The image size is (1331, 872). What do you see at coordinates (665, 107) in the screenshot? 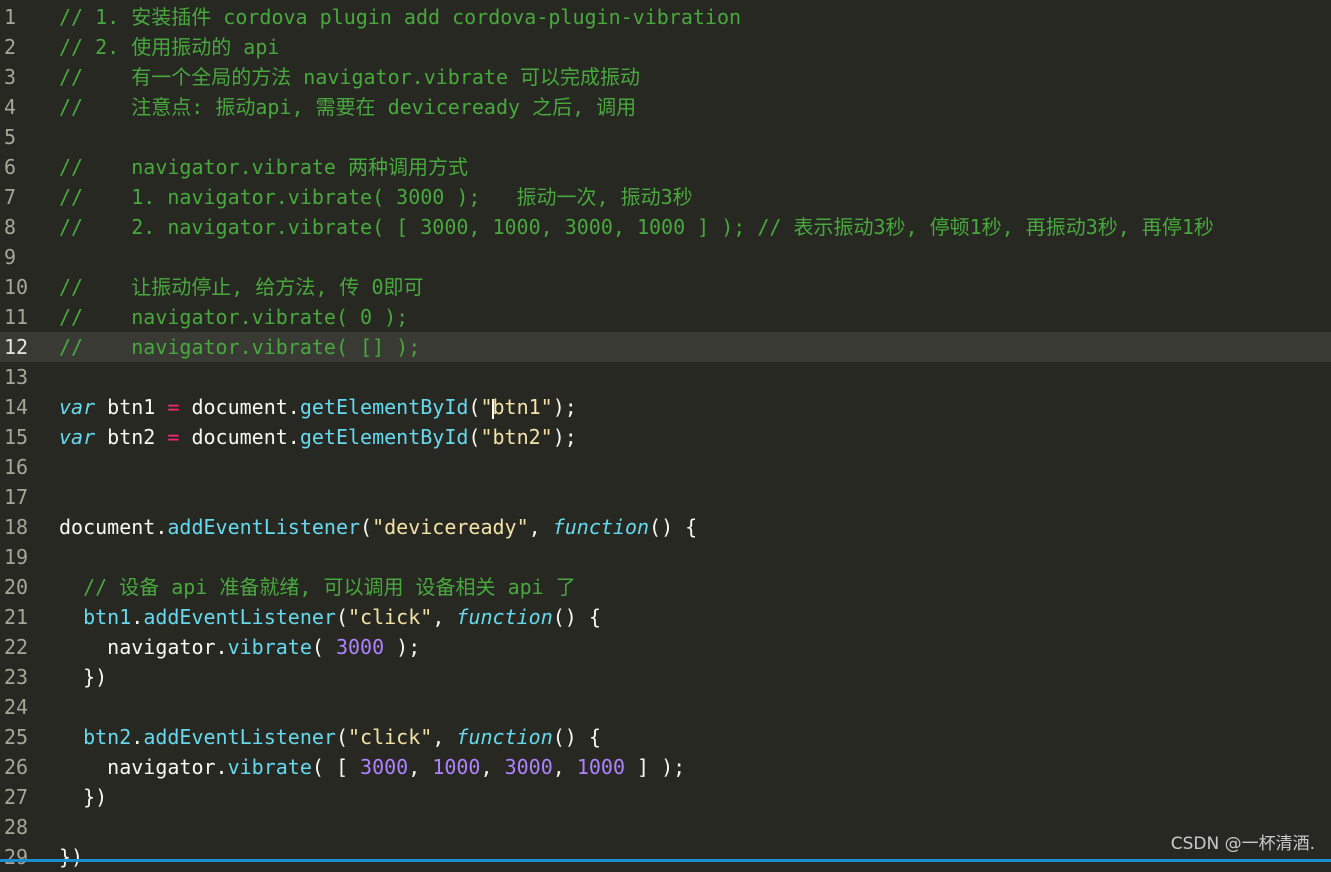
I see `code-line: 4 // 注意点: 振动api, 需要在 deviceready 之后, 调用` at bounding box center [665, 107].